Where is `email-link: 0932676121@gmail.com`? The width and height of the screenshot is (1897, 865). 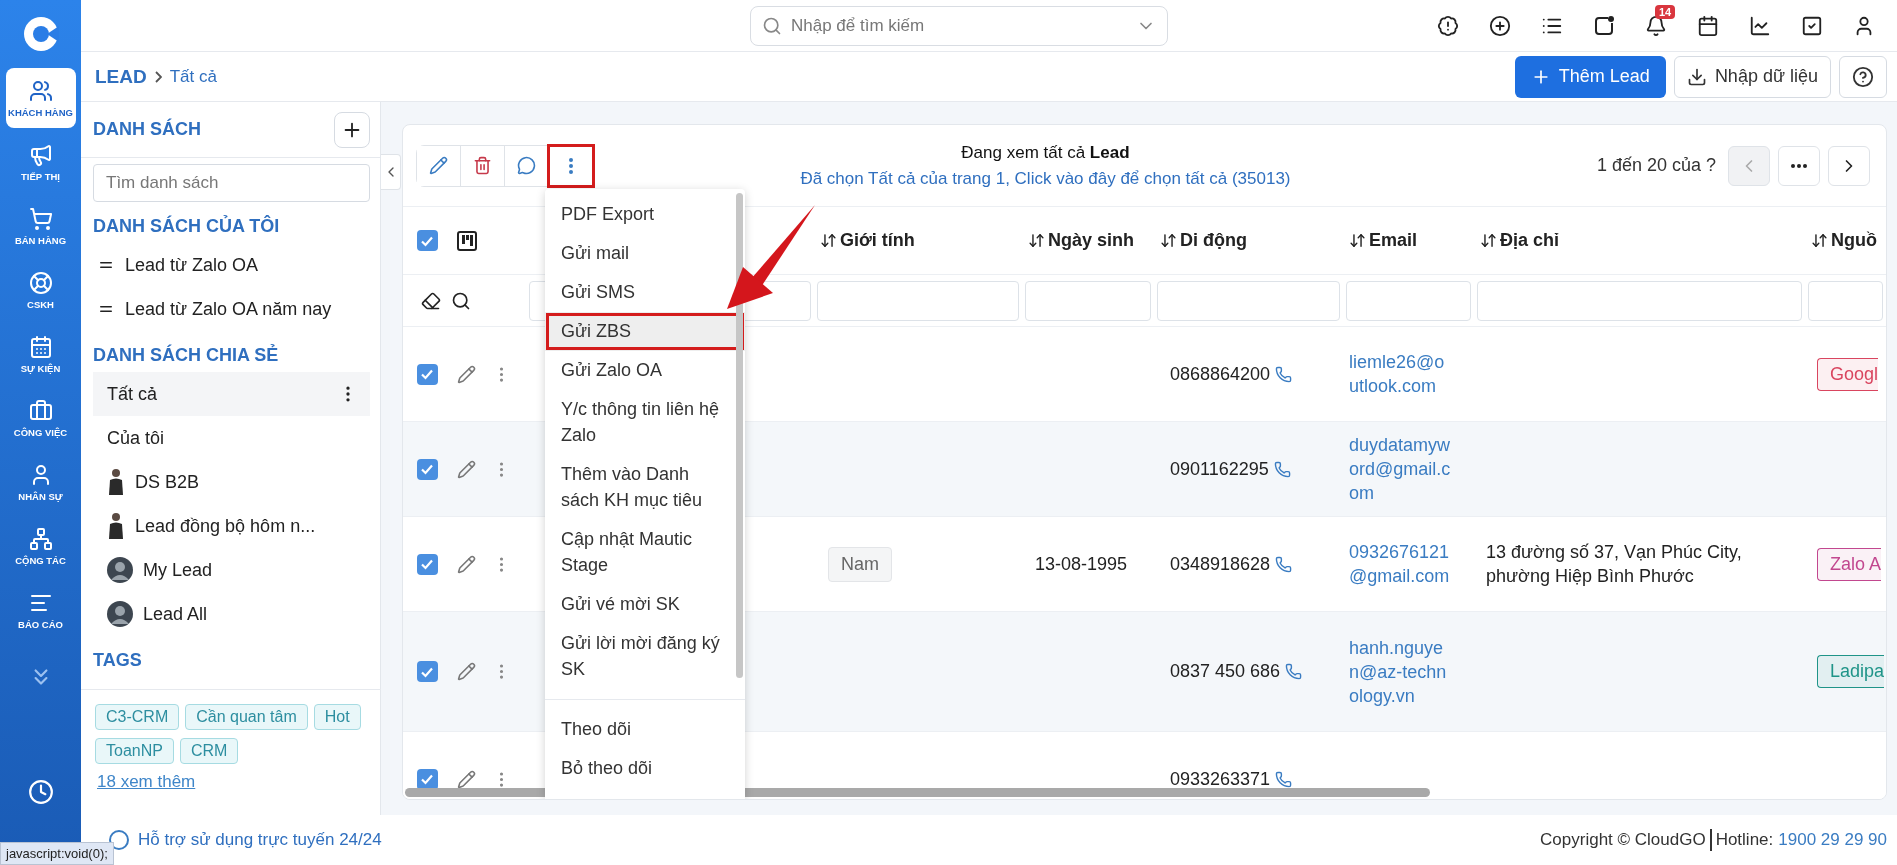
email-link: 0932676121@gmail.com is located at coordinates (1401, 564).